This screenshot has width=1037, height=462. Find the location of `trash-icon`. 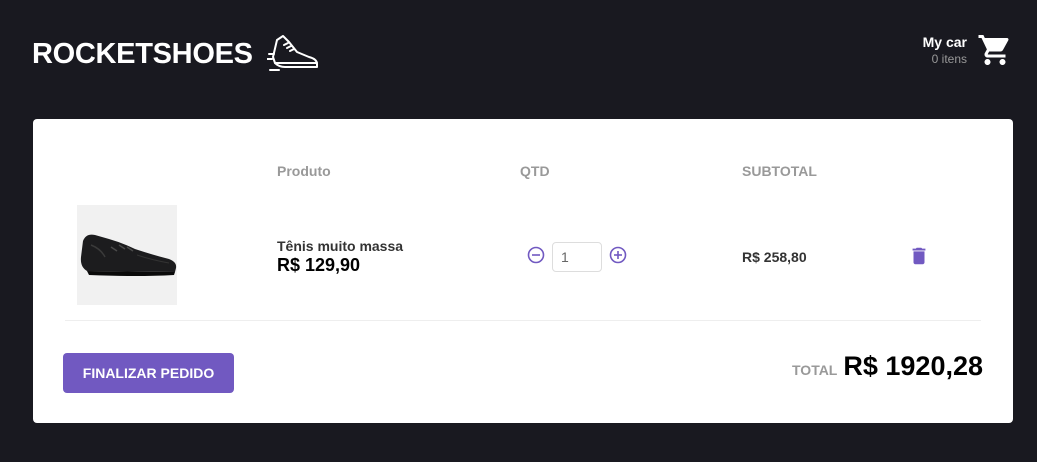

trash-icon is located at coordinates (919, 256).